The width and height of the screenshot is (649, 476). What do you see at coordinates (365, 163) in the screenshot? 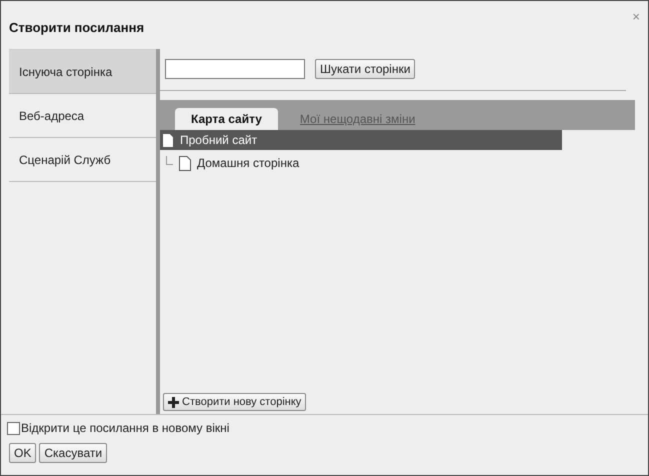
I see `tree-item: Домашня сторінка` at bounding box center [365, 163].